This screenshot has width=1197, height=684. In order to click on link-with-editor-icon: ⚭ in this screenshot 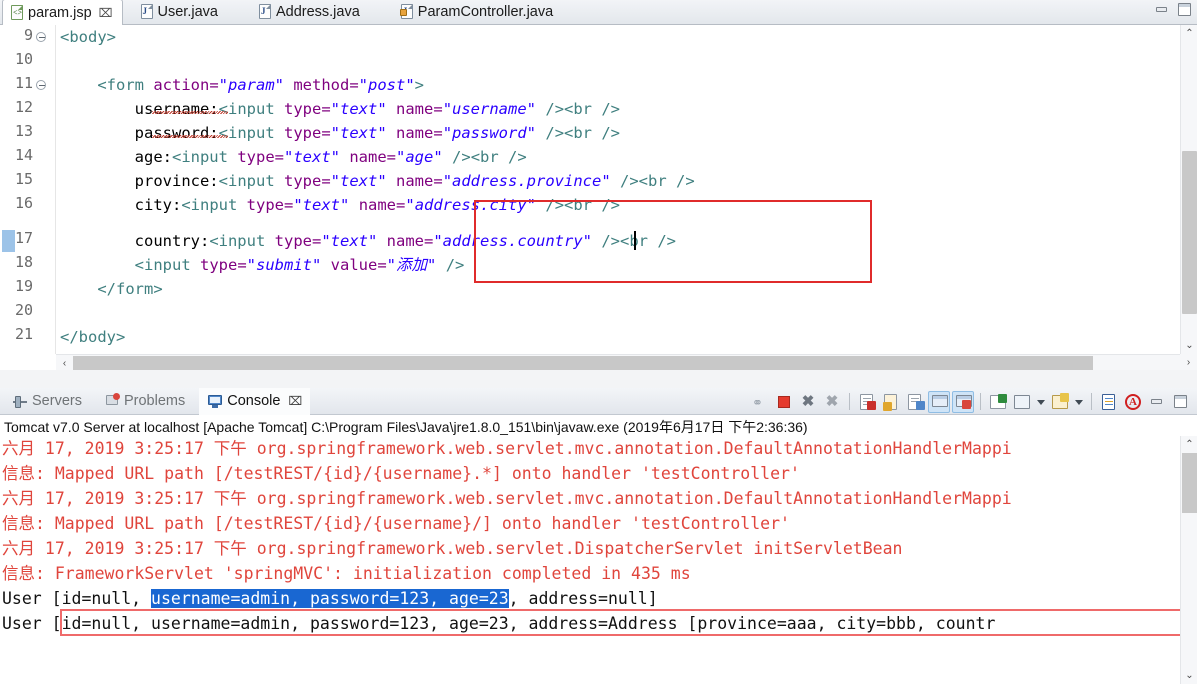, I will do `click(760, 402)`.